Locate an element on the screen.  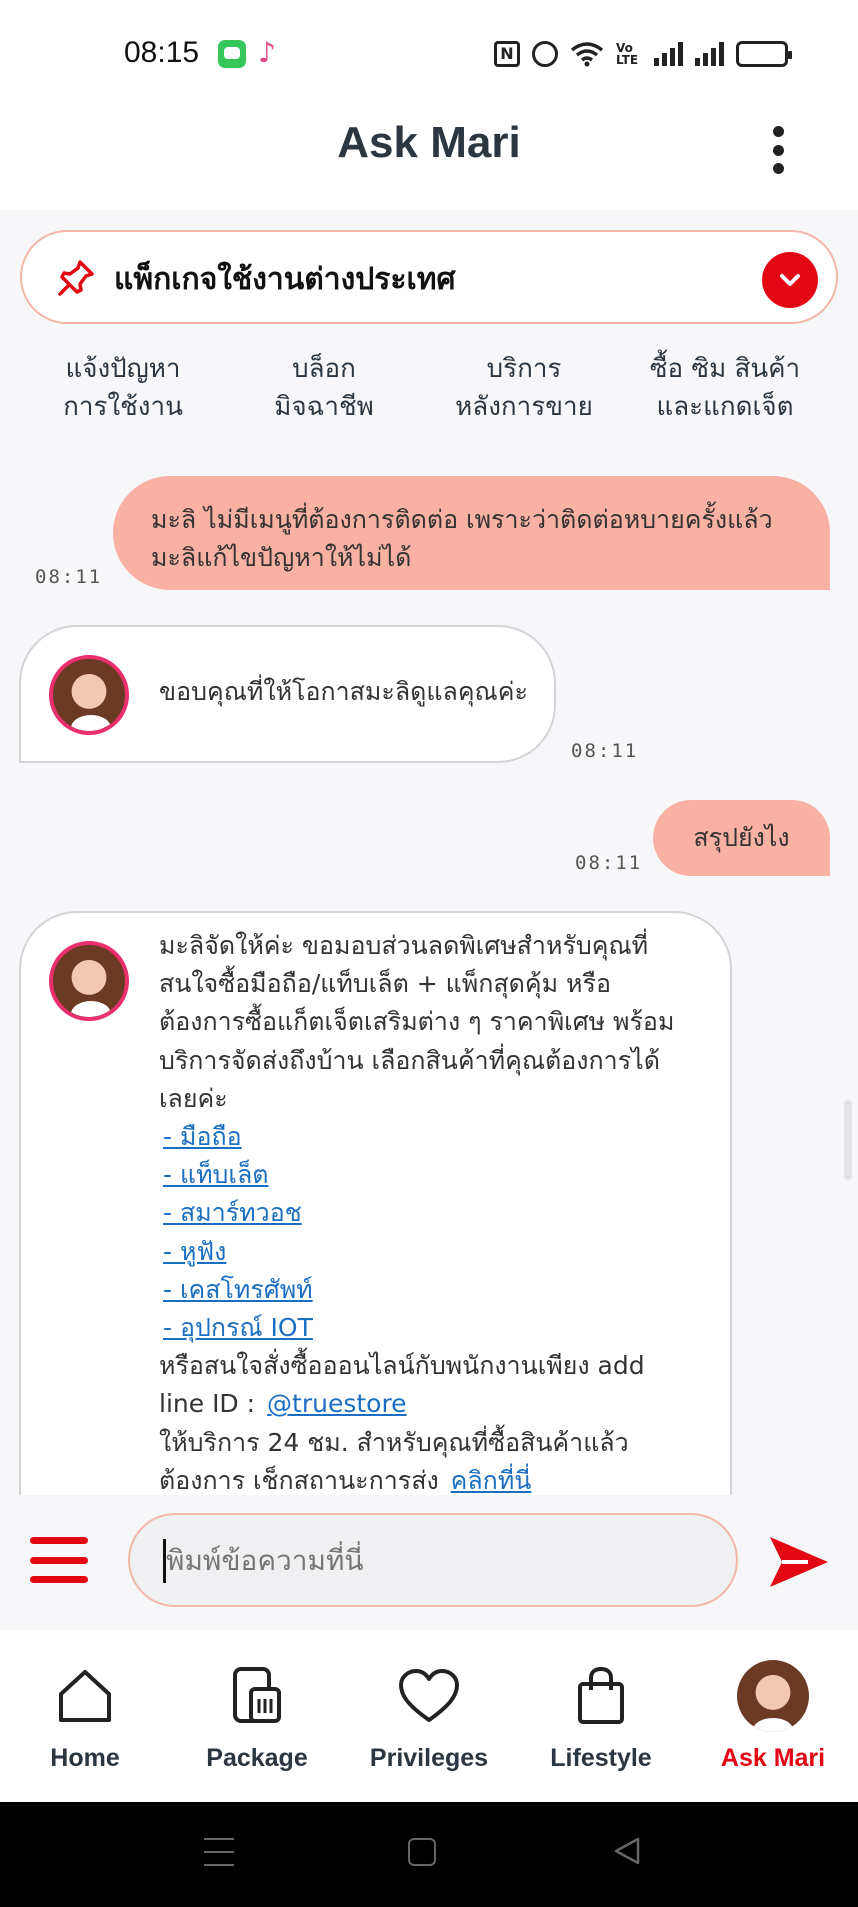
link-iot-devices: - อุปกรณ์ IOT is located at coordinates (439, 1328).